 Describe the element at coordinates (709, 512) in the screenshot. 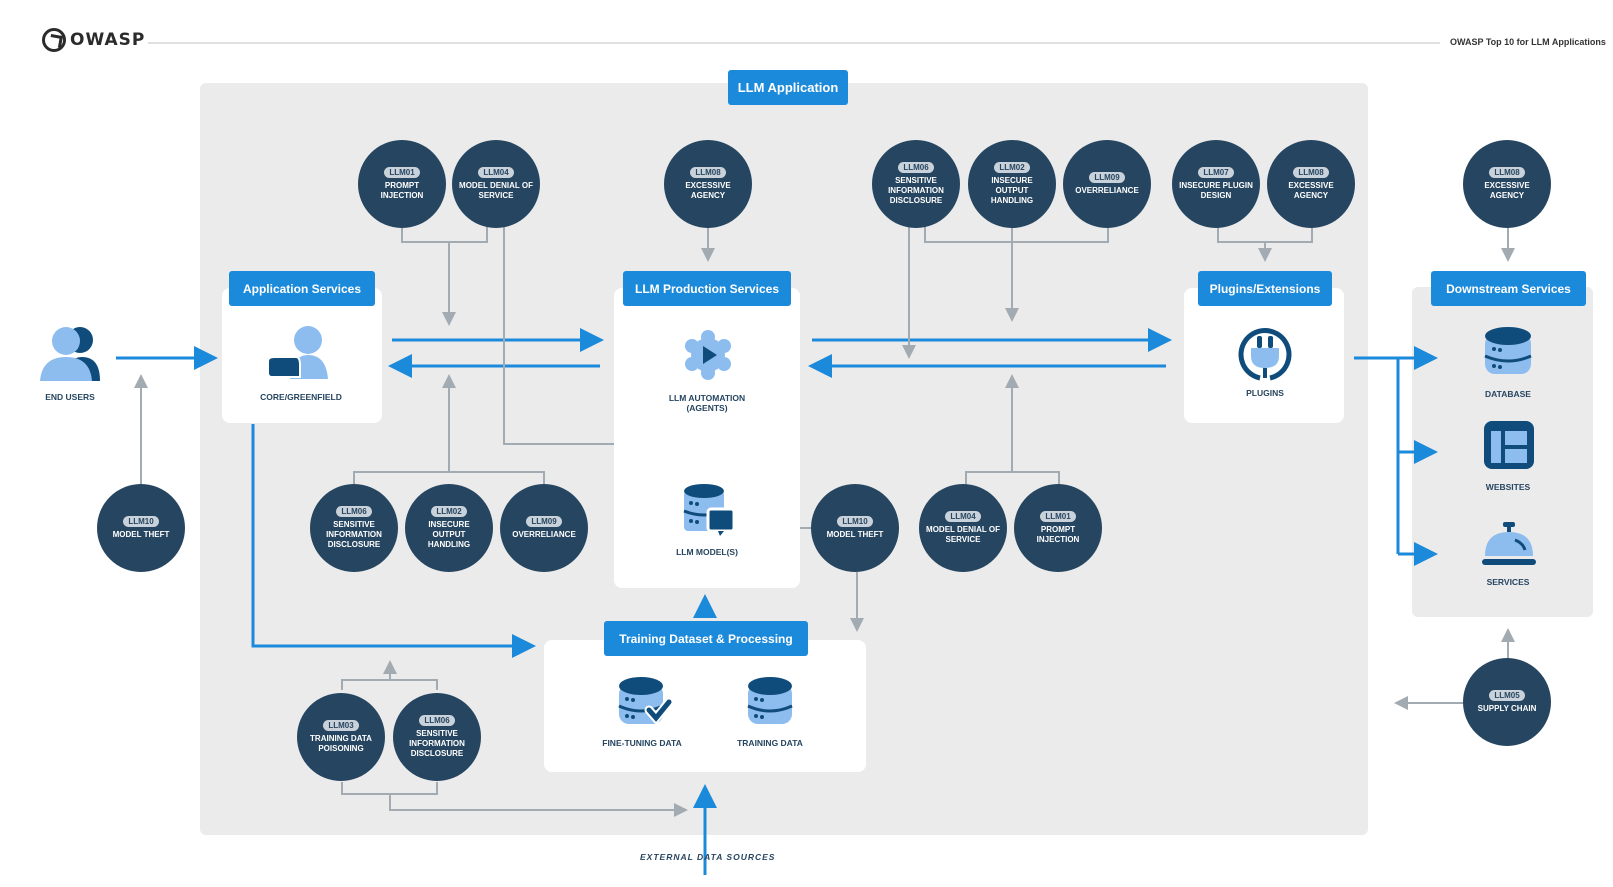

I see `llm-model-icon` at that location.